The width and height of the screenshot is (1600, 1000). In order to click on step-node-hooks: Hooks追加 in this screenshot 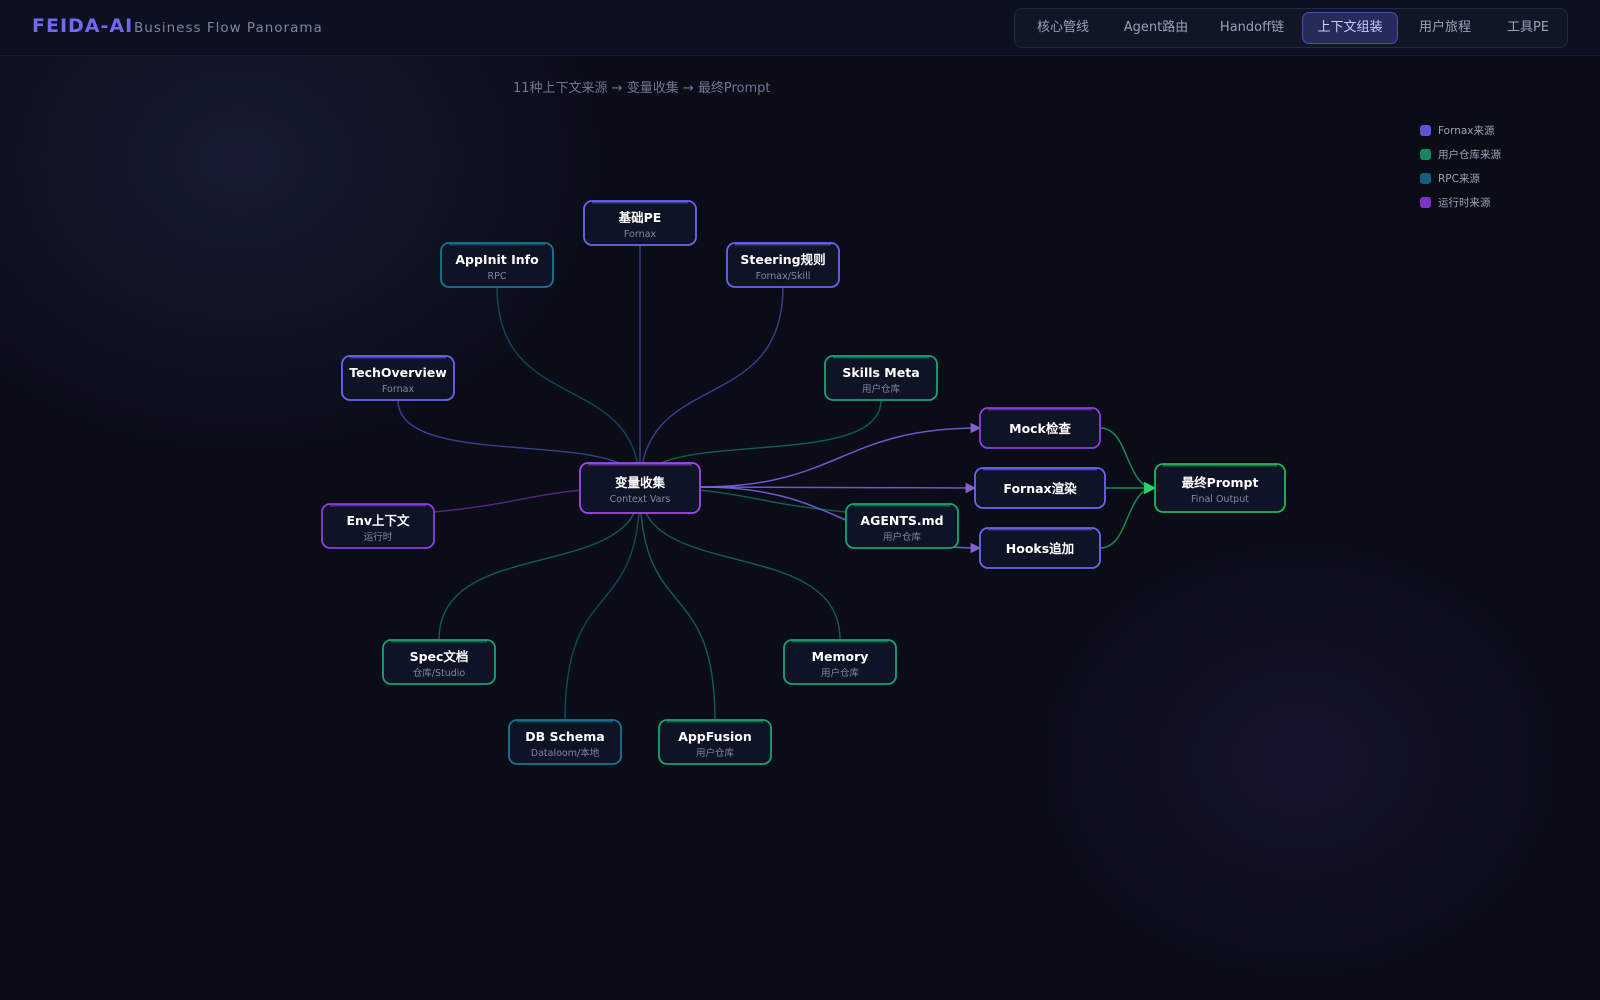, I will do `click(1040, 548)`.